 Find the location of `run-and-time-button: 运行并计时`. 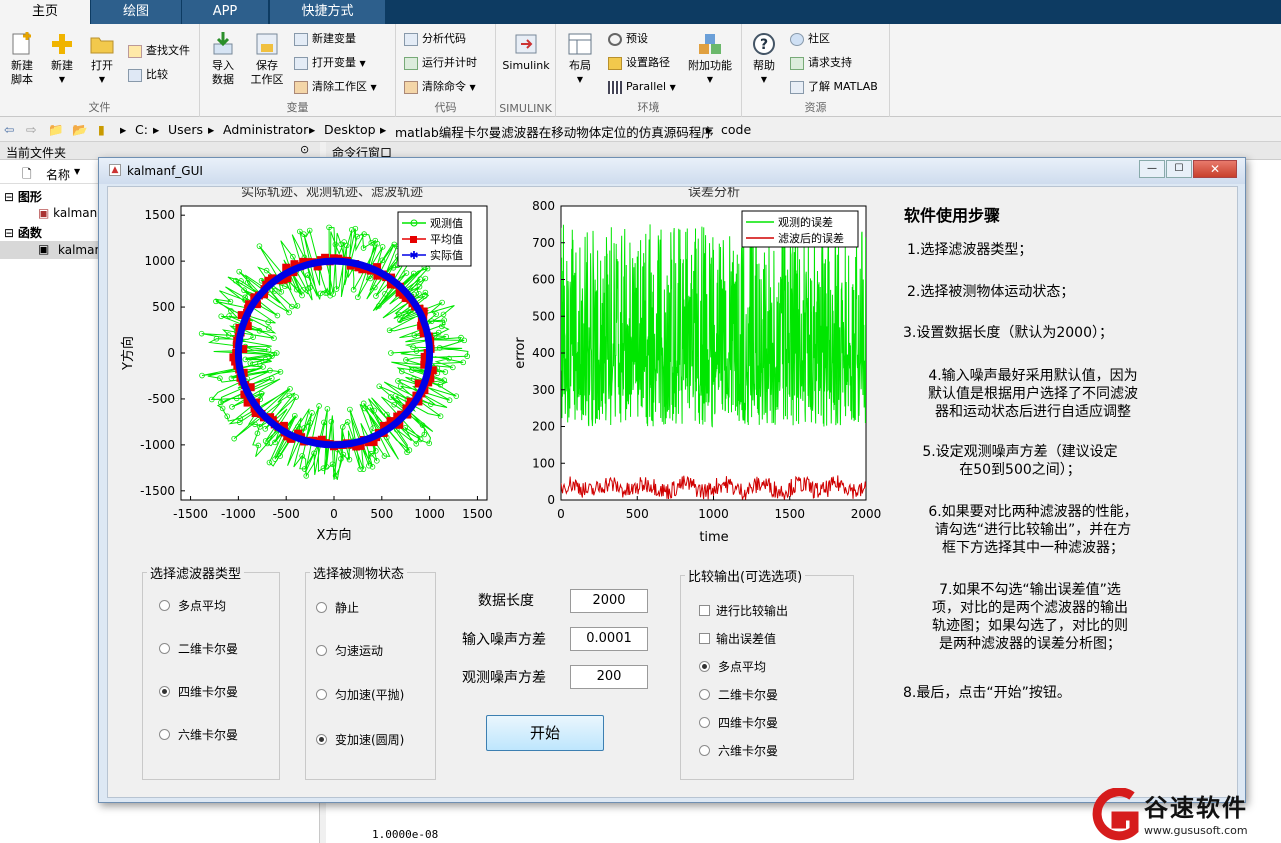

run-and-time-button: 运行并计时 is located at coordinates (440, 63).